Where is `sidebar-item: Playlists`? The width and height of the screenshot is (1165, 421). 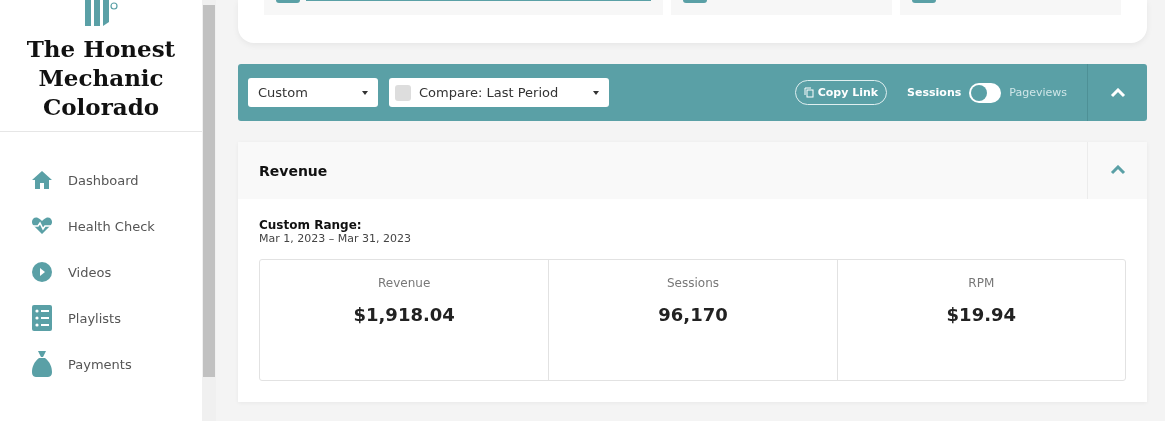 sidebar-item: Playlists is located at coordinates (116, 318).